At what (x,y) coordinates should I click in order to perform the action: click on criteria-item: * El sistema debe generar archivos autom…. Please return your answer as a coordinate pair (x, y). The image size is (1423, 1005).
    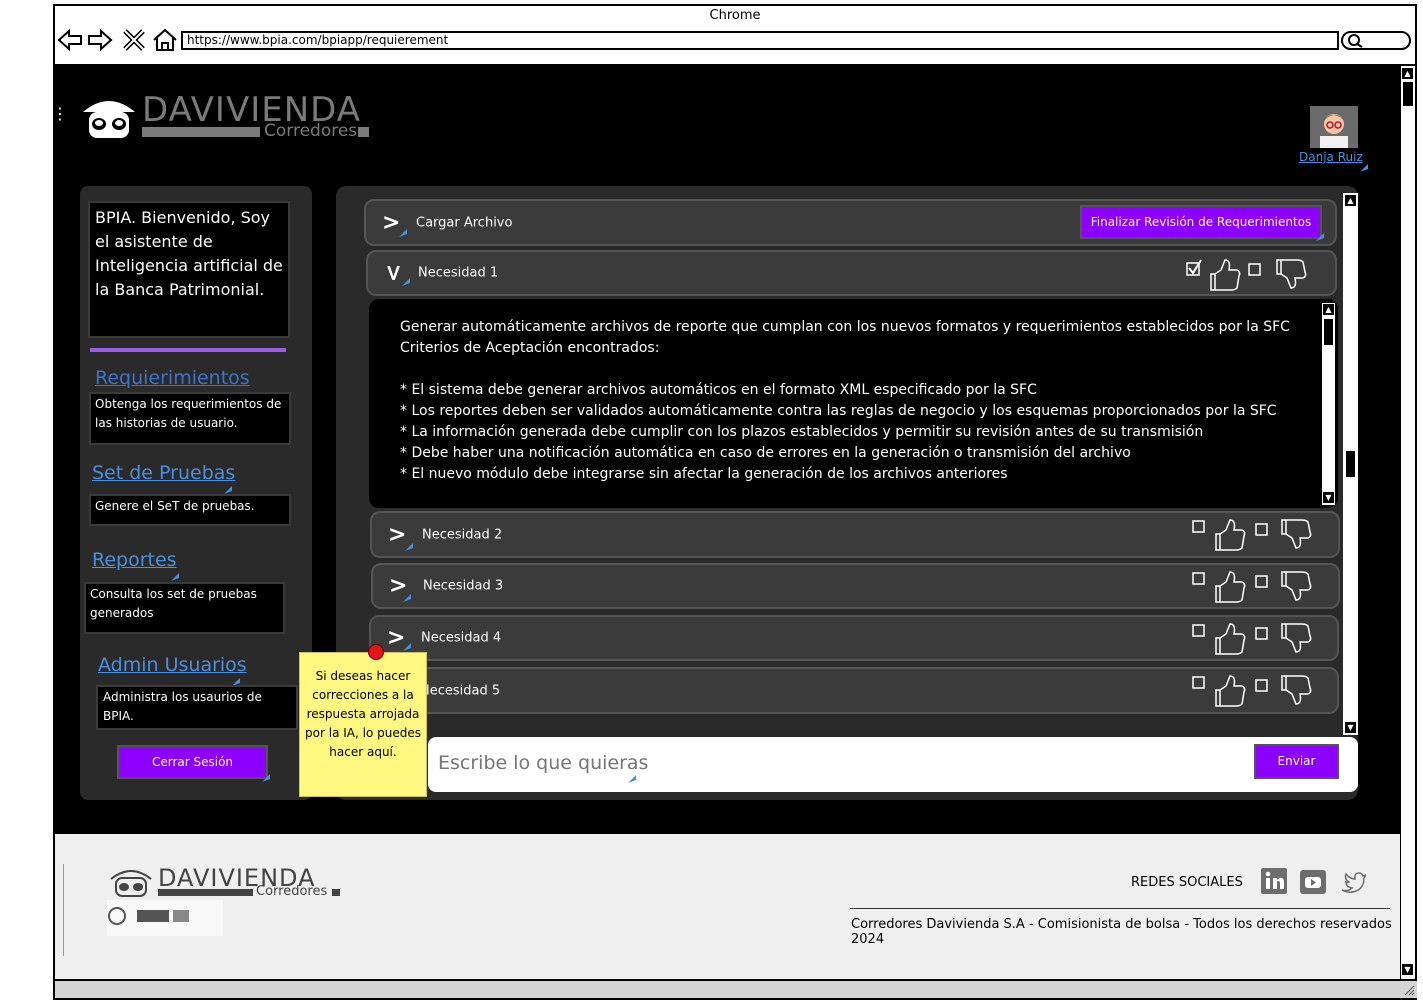
    Looking at the image, I should click on (718, 390).